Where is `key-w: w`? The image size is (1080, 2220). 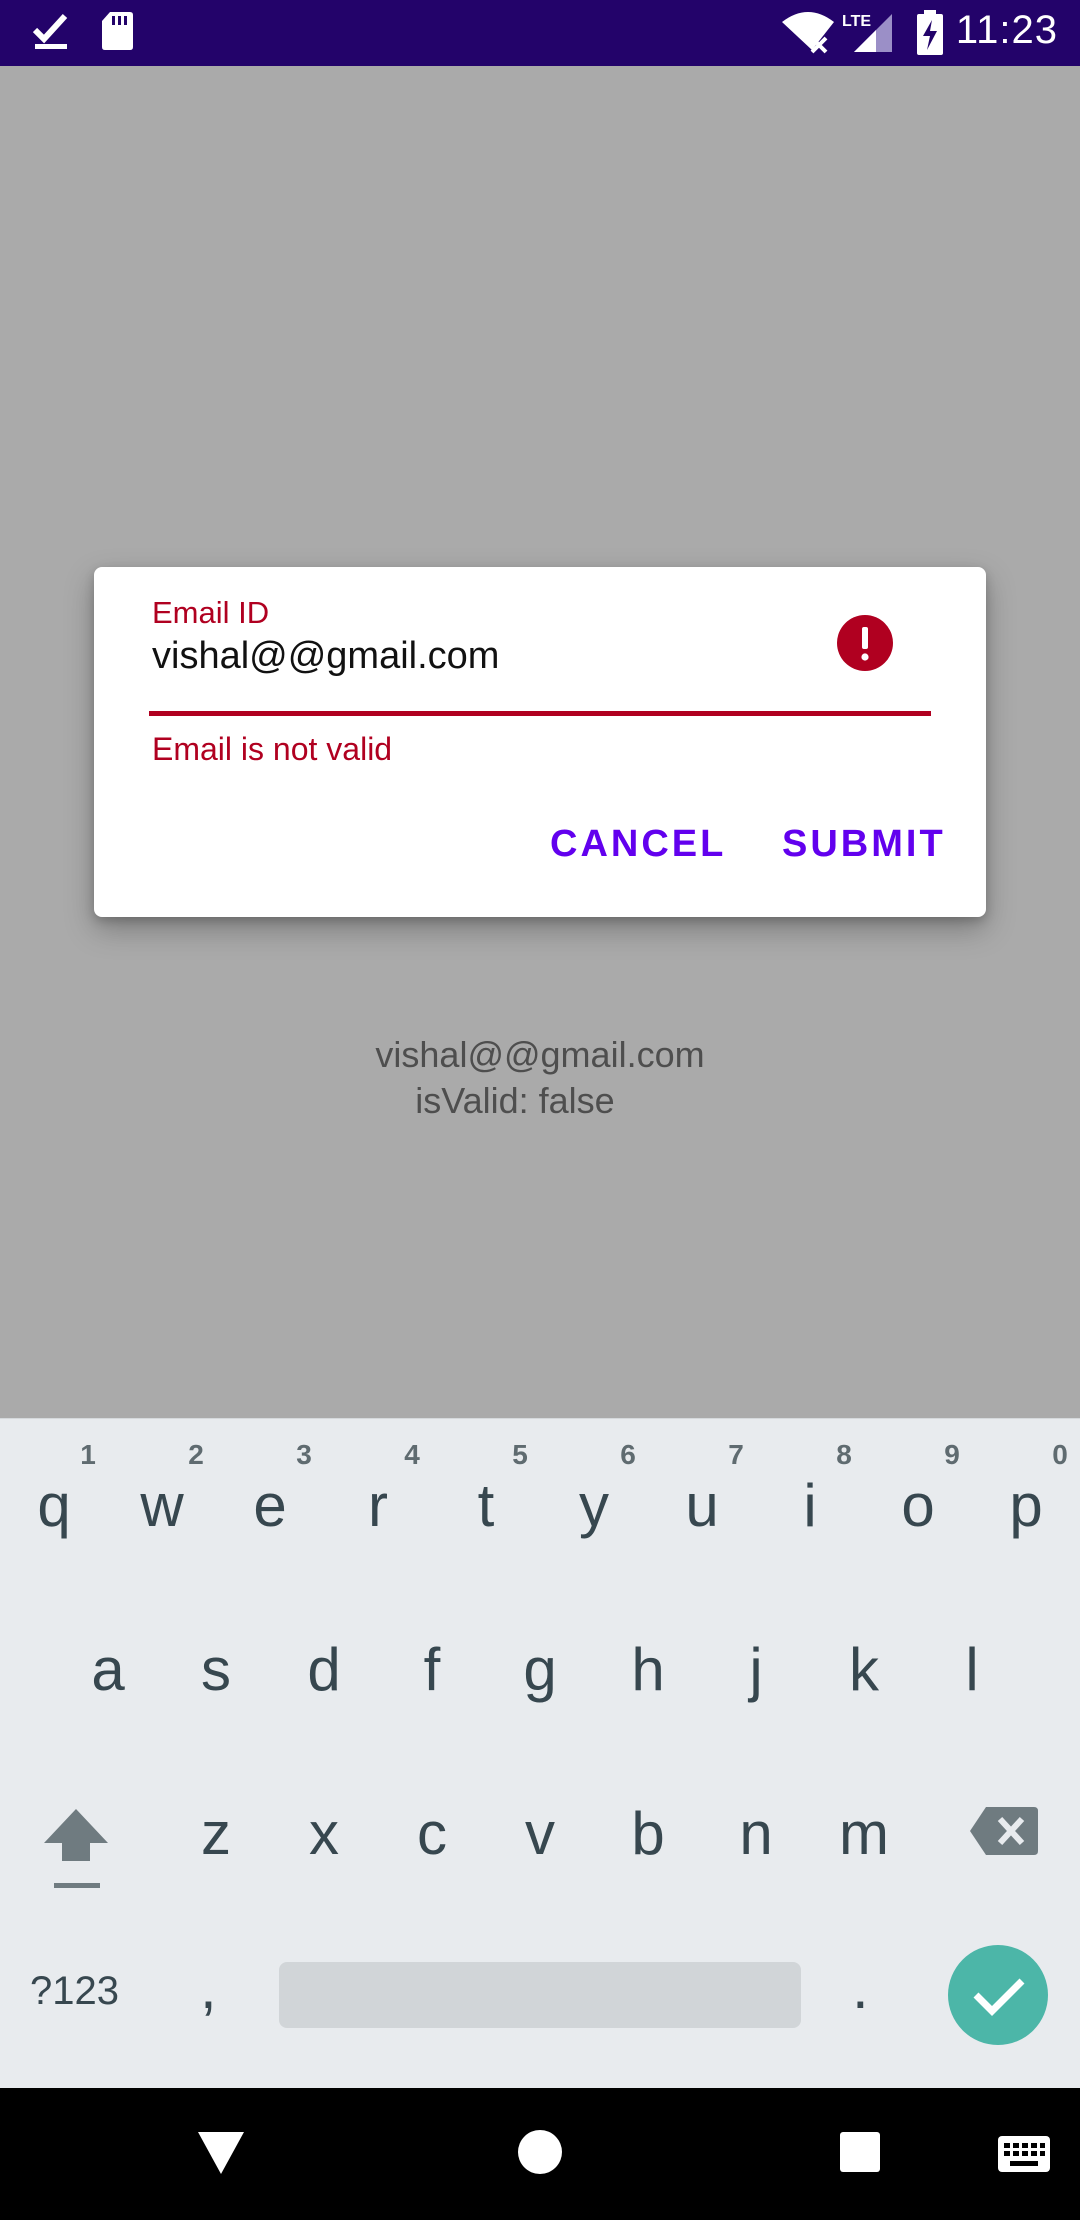
key-w: w is located at coordinates (162, 1505).